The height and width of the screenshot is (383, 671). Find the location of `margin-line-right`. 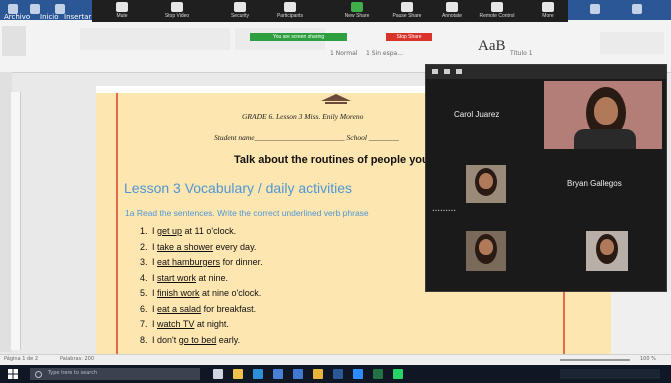

margin-line-right is located at coordinates (564, 322).